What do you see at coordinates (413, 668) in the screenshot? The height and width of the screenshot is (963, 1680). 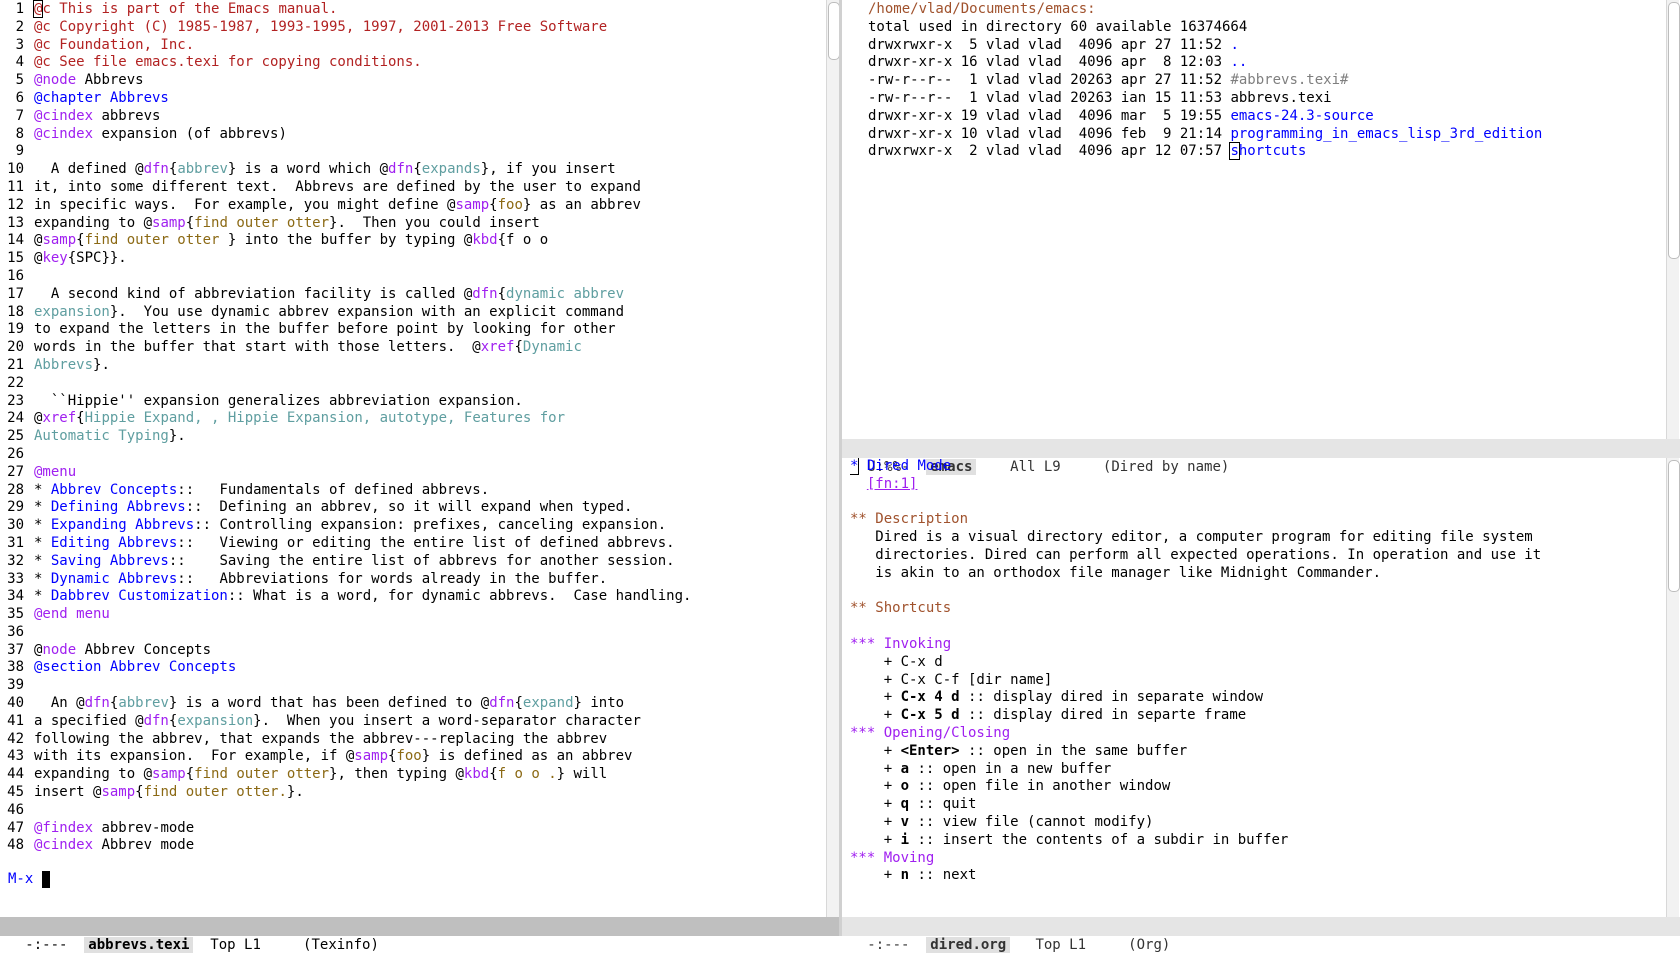 I see `texinfo-line: 38 @section Abbrev Concepts` at bounding box center [413, 668].